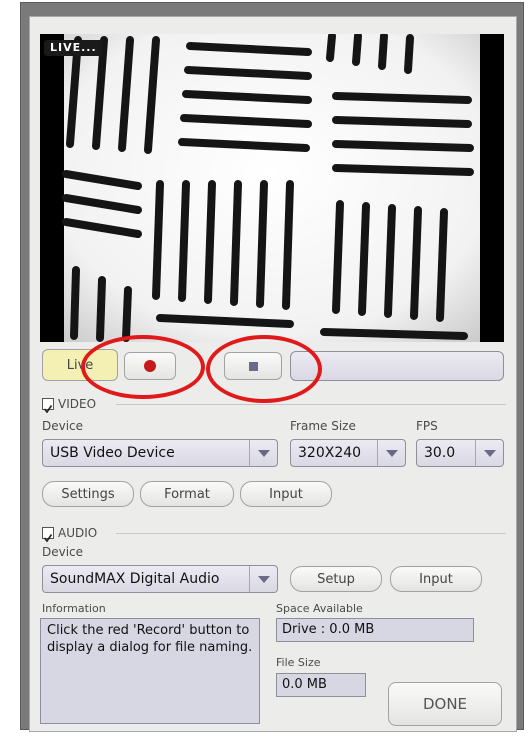 The image size is (531, 740). I want to click on audio-device-label: Device, so click(63, 552).